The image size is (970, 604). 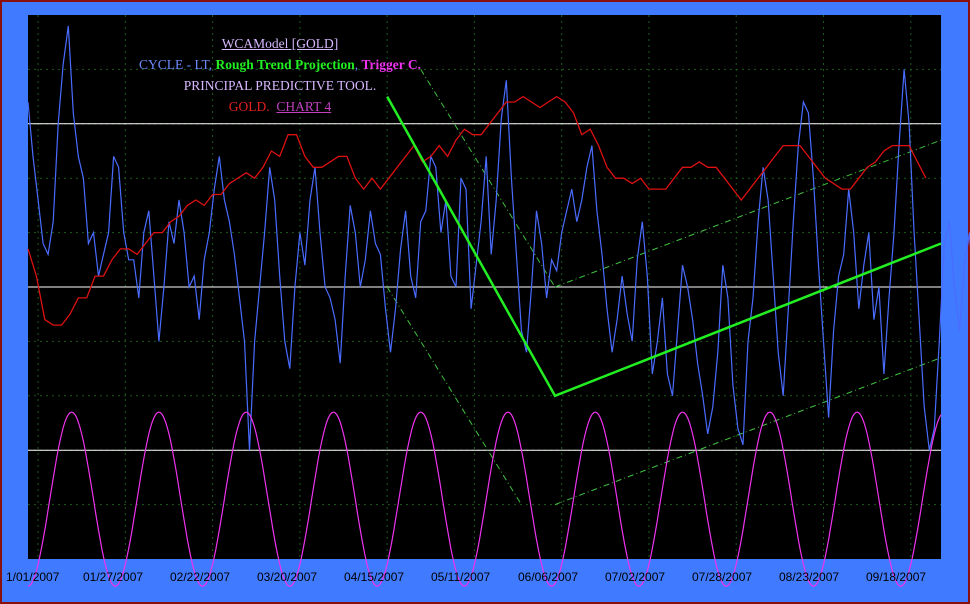 What do you see at coordinates (896, 577) in the screenshot?
I see `x-tick-label: 09/18/2007` at bounding box center [896, 577].